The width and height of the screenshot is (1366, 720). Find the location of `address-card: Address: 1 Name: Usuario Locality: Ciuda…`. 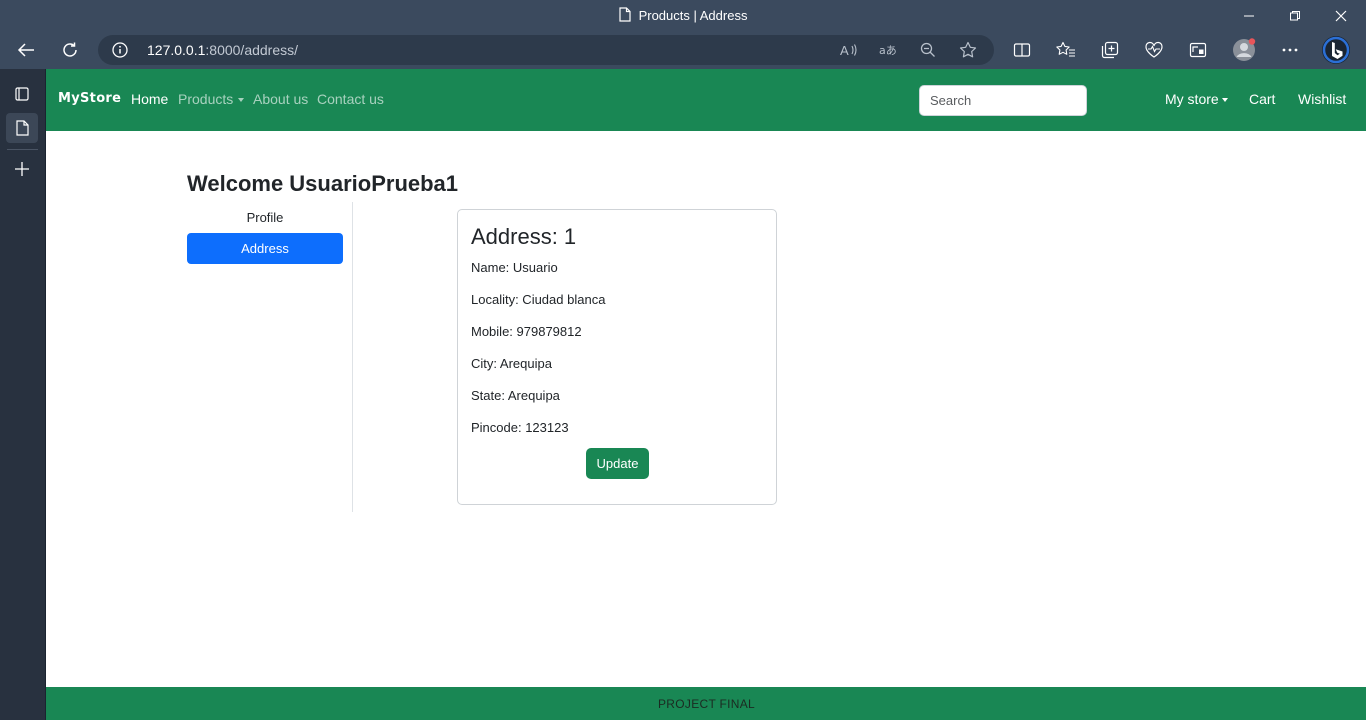

address-card: Address: 1 Name: Usuario Locality: Ciuda… is located at coordinates (617, 357).